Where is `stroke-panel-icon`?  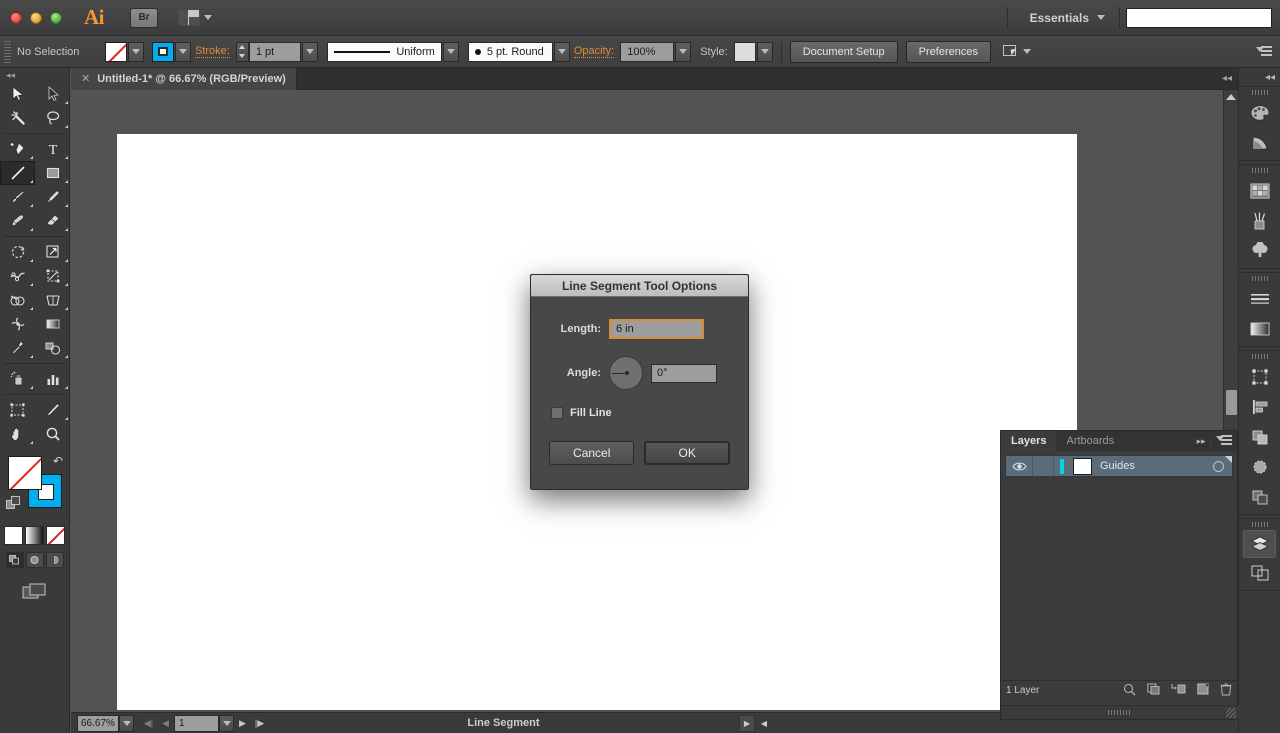 stroke-panel-icon is located at coordinates (1259, 299).